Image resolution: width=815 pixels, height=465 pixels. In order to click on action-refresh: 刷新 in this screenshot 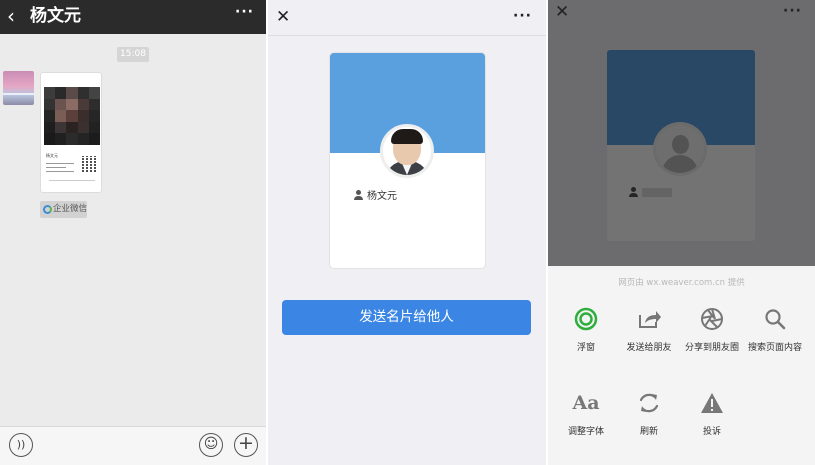, I will do `click(649, 412)`.